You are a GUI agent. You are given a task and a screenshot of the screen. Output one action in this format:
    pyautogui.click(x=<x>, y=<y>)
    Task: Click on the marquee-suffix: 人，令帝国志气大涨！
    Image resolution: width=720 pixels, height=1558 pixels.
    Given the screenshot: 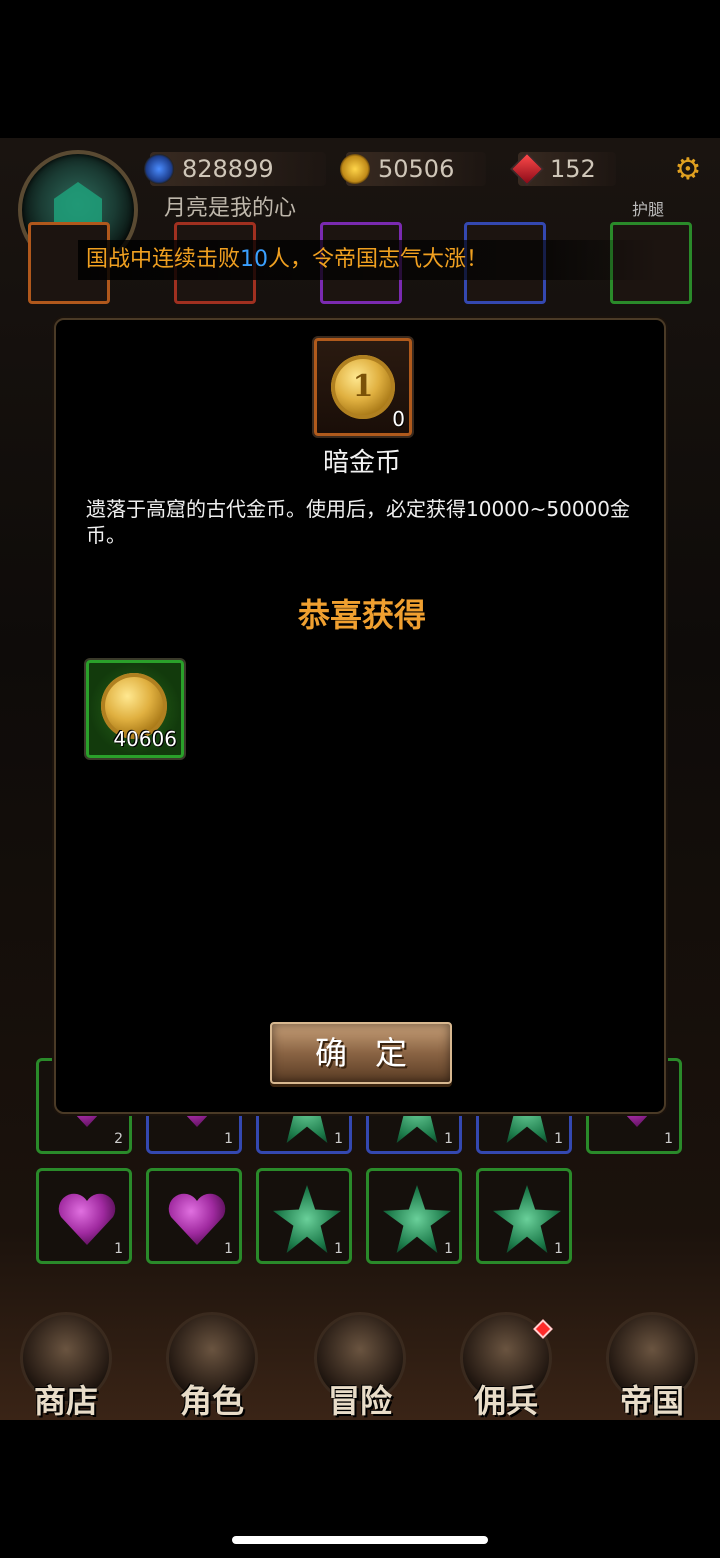 What is the action you would take?
    pyautogui.click(x=378, y=259)
    